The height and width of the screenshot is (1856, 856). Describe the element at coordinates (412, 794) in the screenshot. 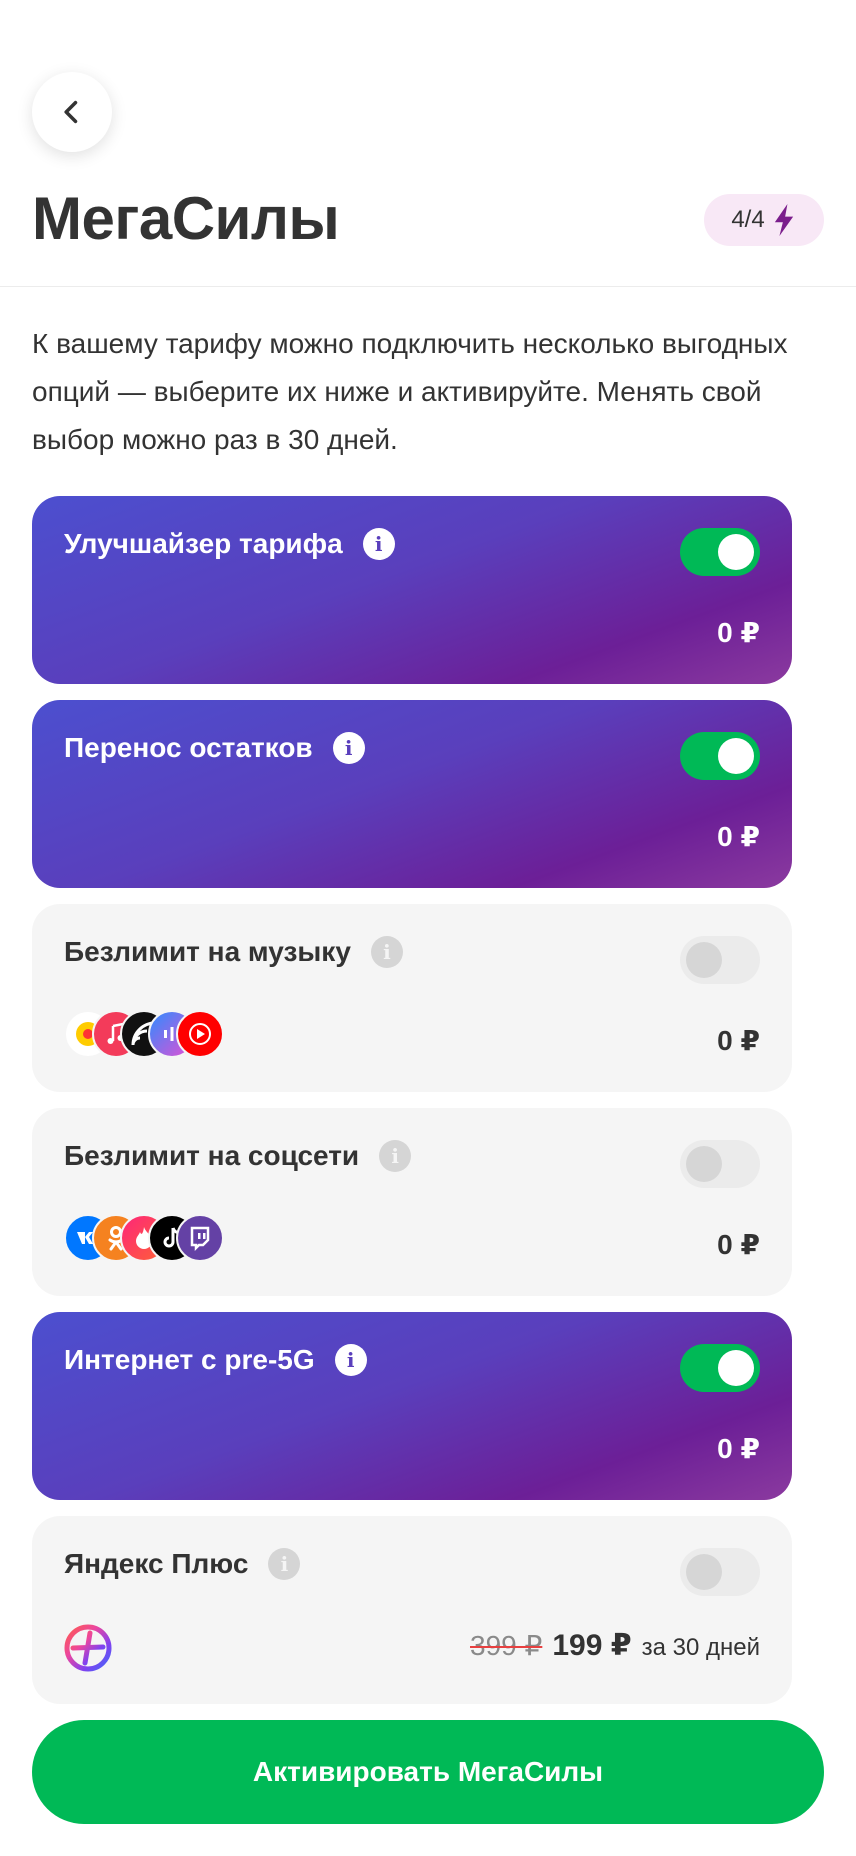

I see `option-card-rollover: Перенос остатков i 0 ₽` at that location.